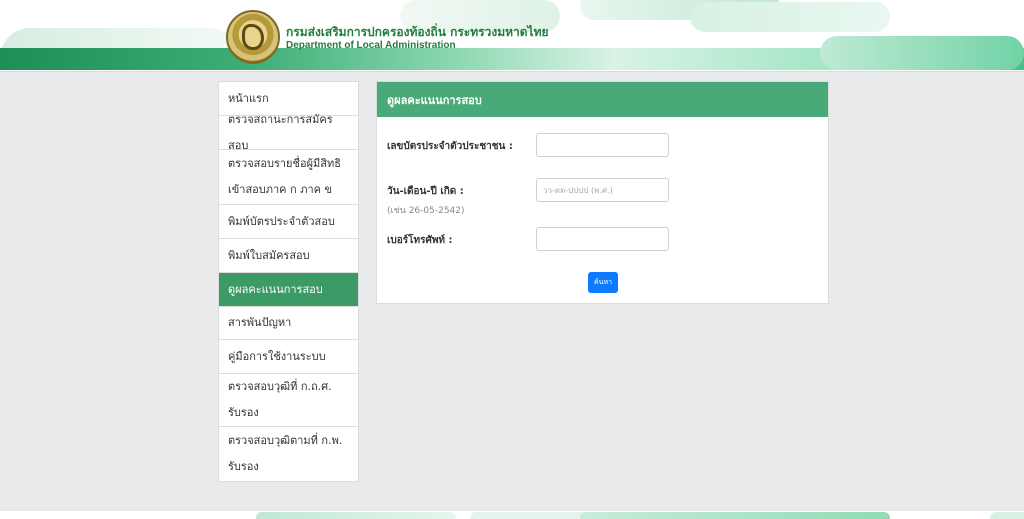 The image size is (1024, 519). I want to click on national-id-input, so click(602, 145).